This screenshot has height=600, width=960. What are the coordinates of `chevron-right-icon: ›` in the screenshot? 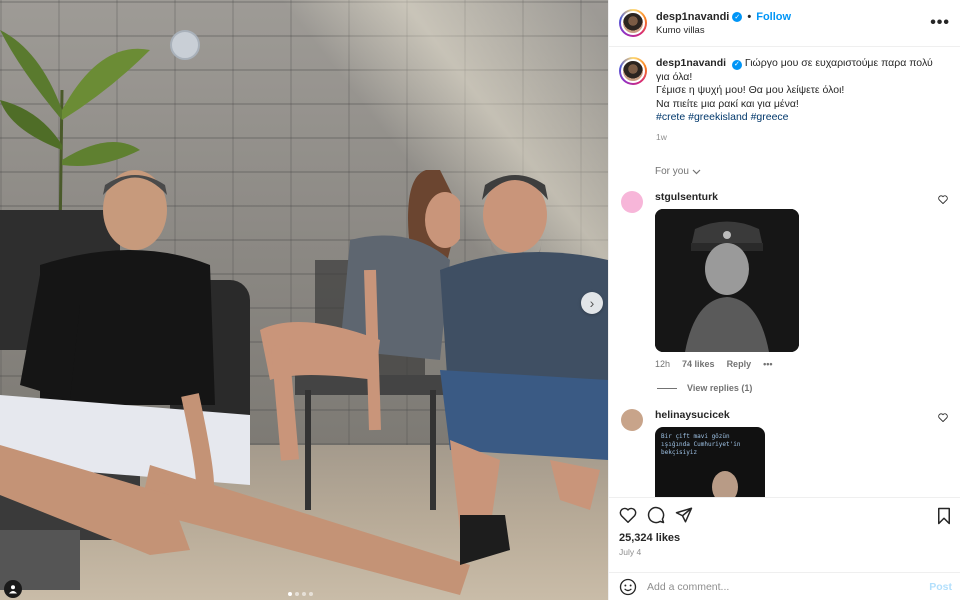 It's located at (592, 303).